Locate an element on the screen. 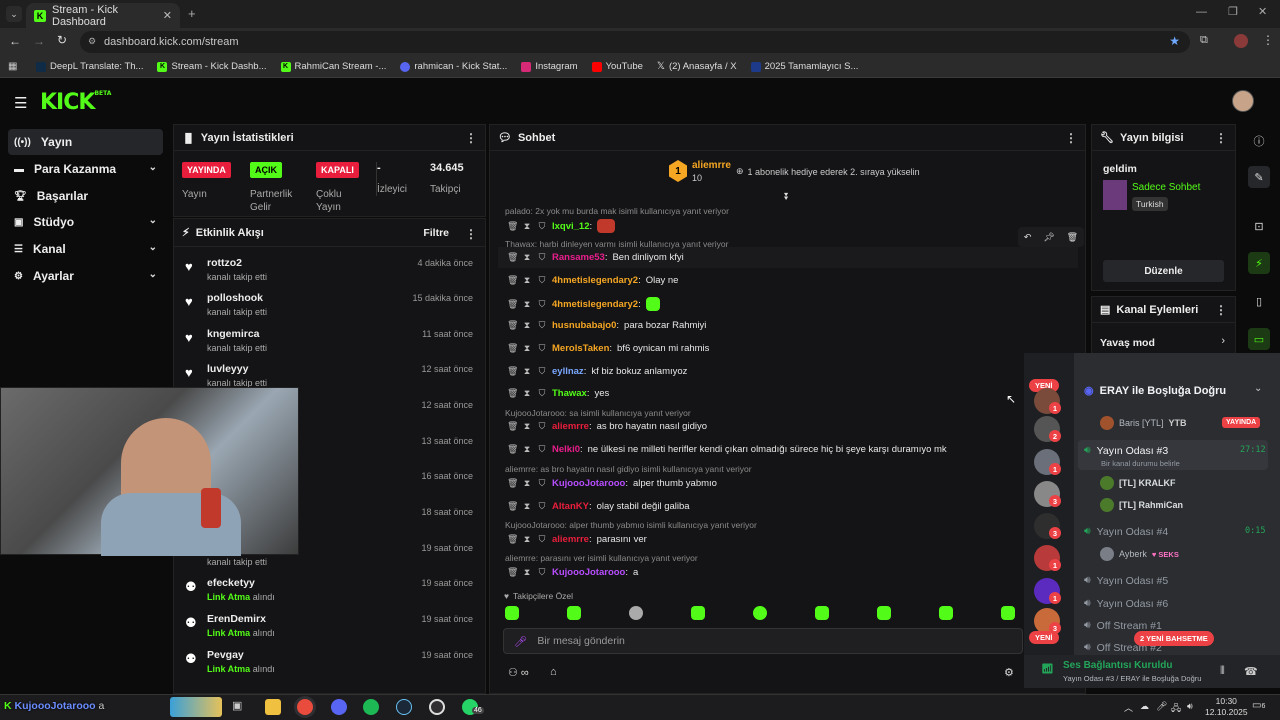  clock: 10:30 12.10.2025 is located at coordinates (1226, 707).